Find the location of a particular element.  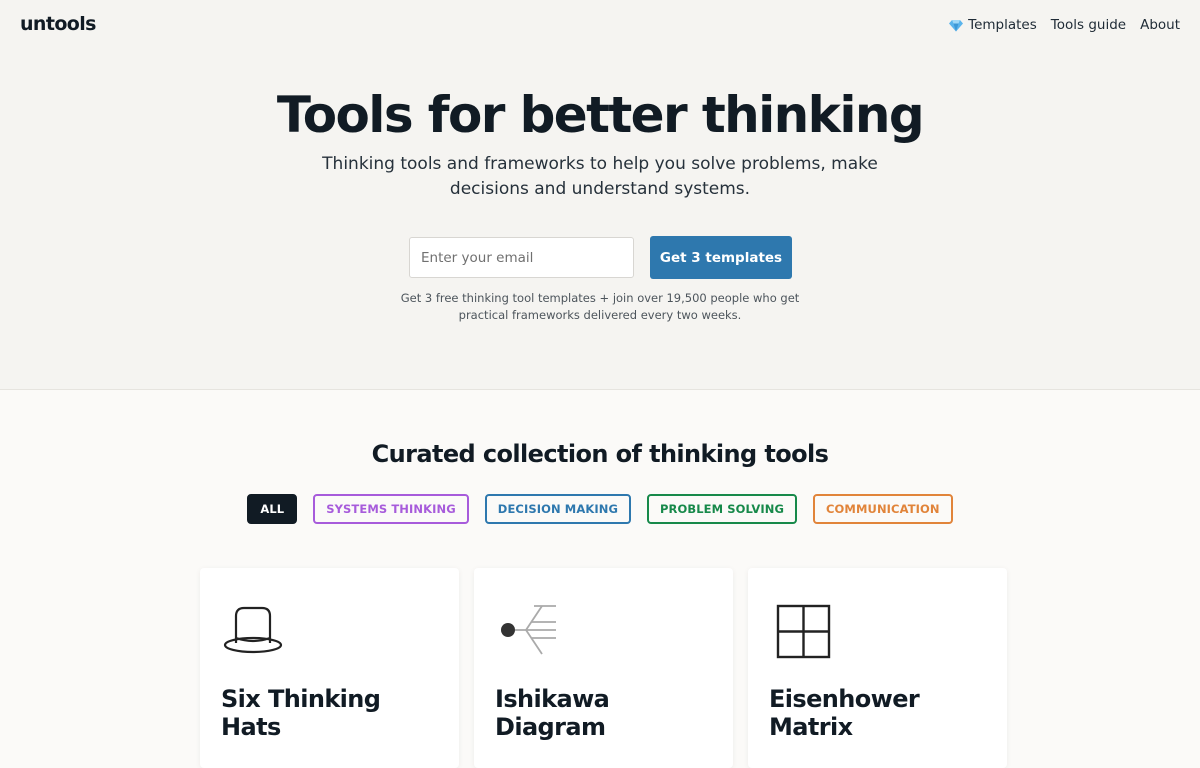

nav-templates-label: Templates is located at coordinates (1002, 25).